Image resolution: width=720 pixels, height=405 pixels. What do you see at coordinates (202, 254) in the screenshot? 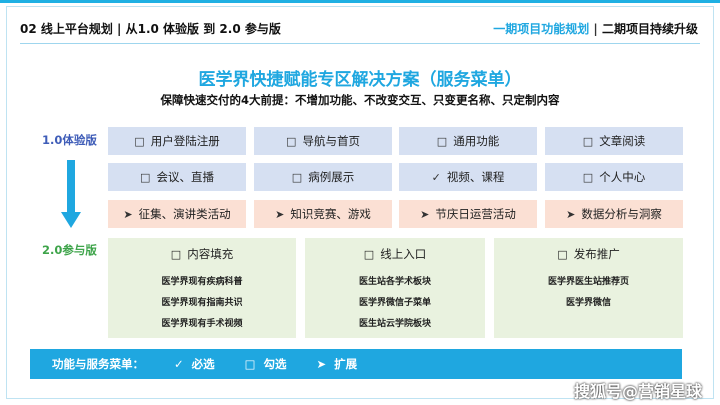
I see `group-title: □ 内容填充` at bounding box center [202, 254].